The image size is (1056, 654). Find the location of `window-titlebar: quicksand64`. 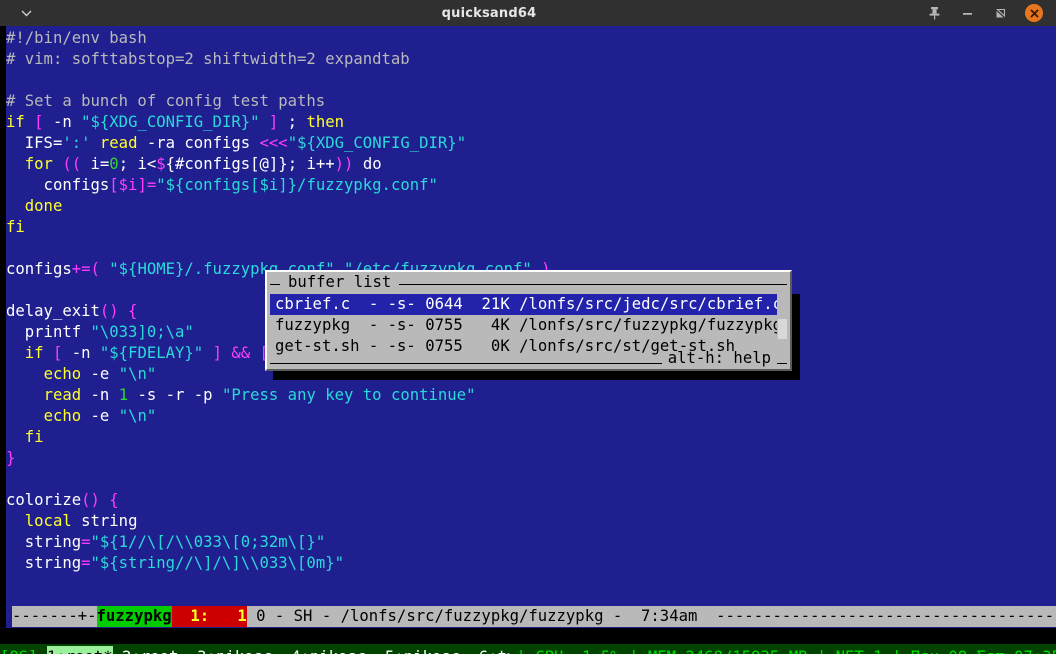

window-titlebar: quicksand64 is located at coordinates (528, 13).